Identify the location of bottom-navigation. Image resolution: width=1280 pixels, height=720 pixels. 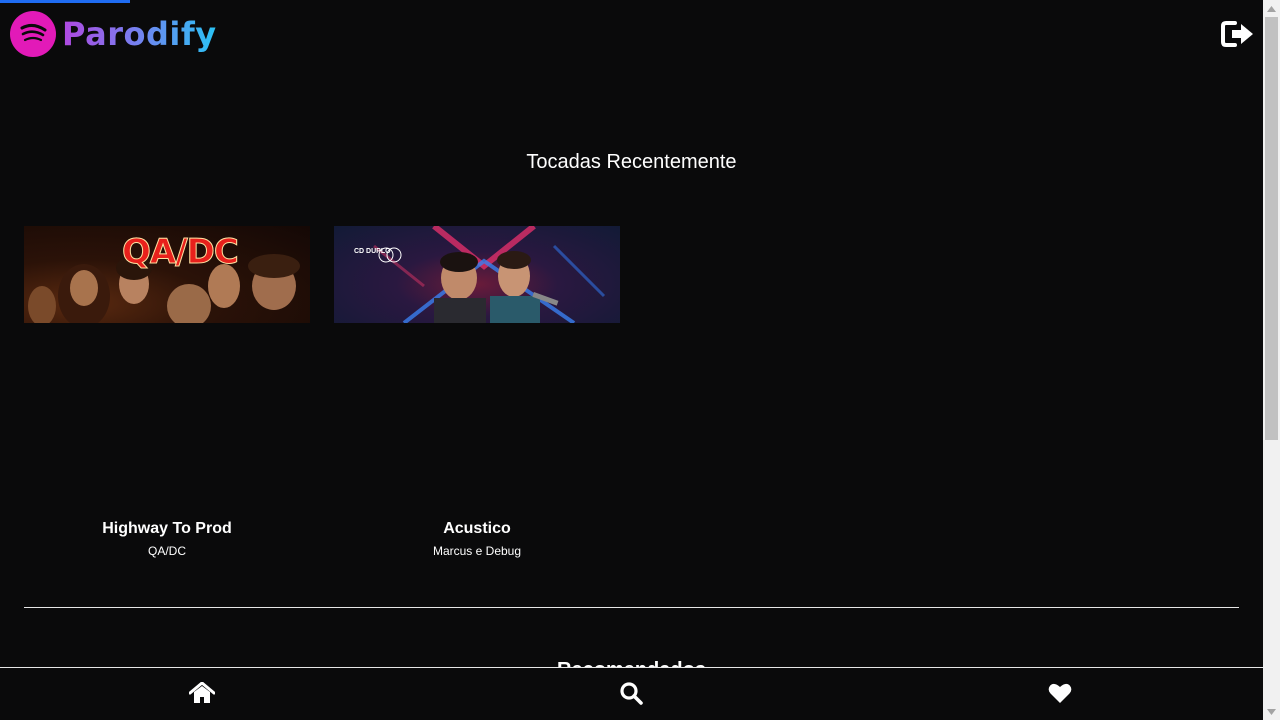
(631, 693).